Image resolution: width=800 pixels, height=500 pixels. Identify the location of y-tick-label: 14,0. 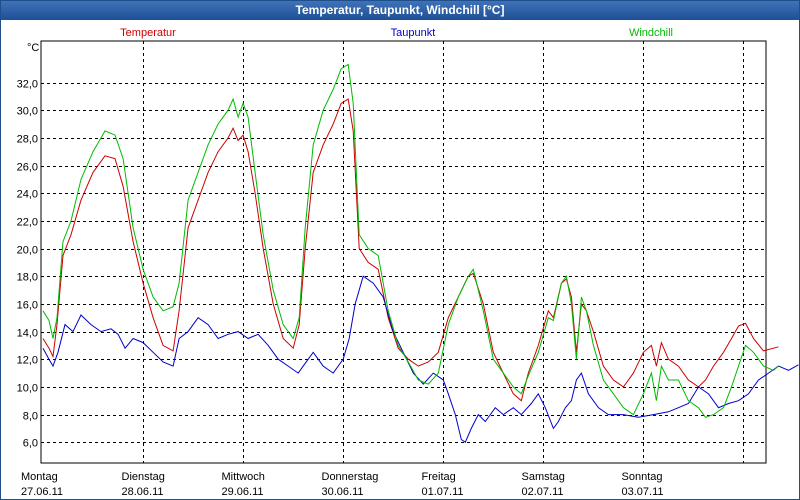
(27, 334).